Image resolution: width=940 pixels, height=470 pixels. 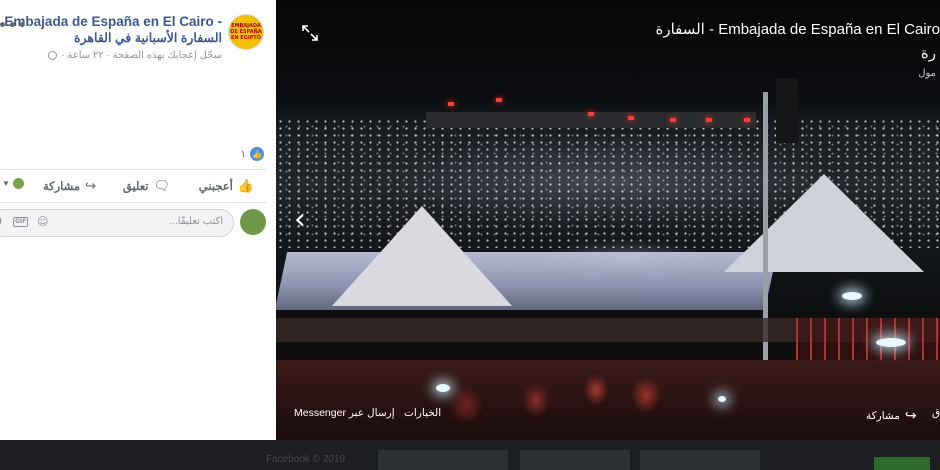 What do you see at coordinates (245, 185) in the screenshot?
I see `thumbs-up-icon: 👍` at bounding box center [245, 185].